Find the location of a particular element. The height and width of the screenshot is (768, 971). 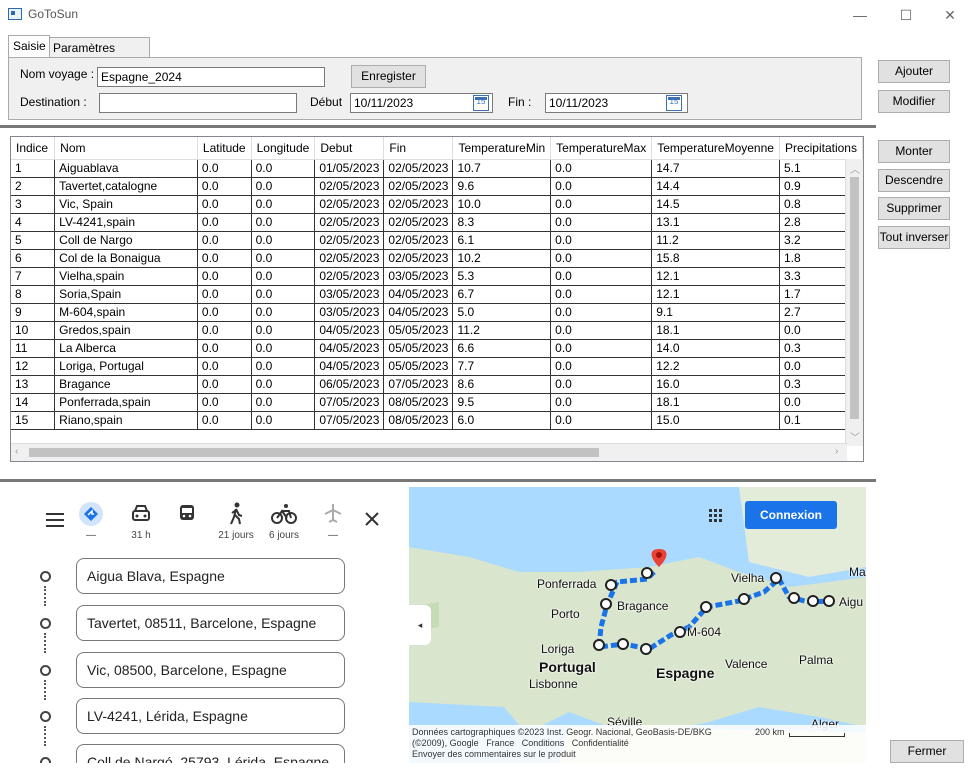

column-header: Debut is located at coordinates (349, 148).